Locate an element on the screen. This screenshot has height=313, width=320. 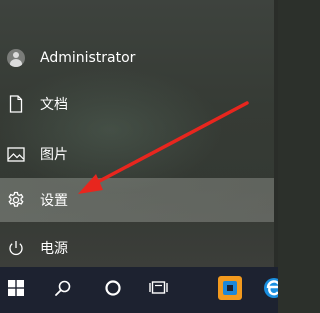
cortana-button is located at coordinates (113, 290).